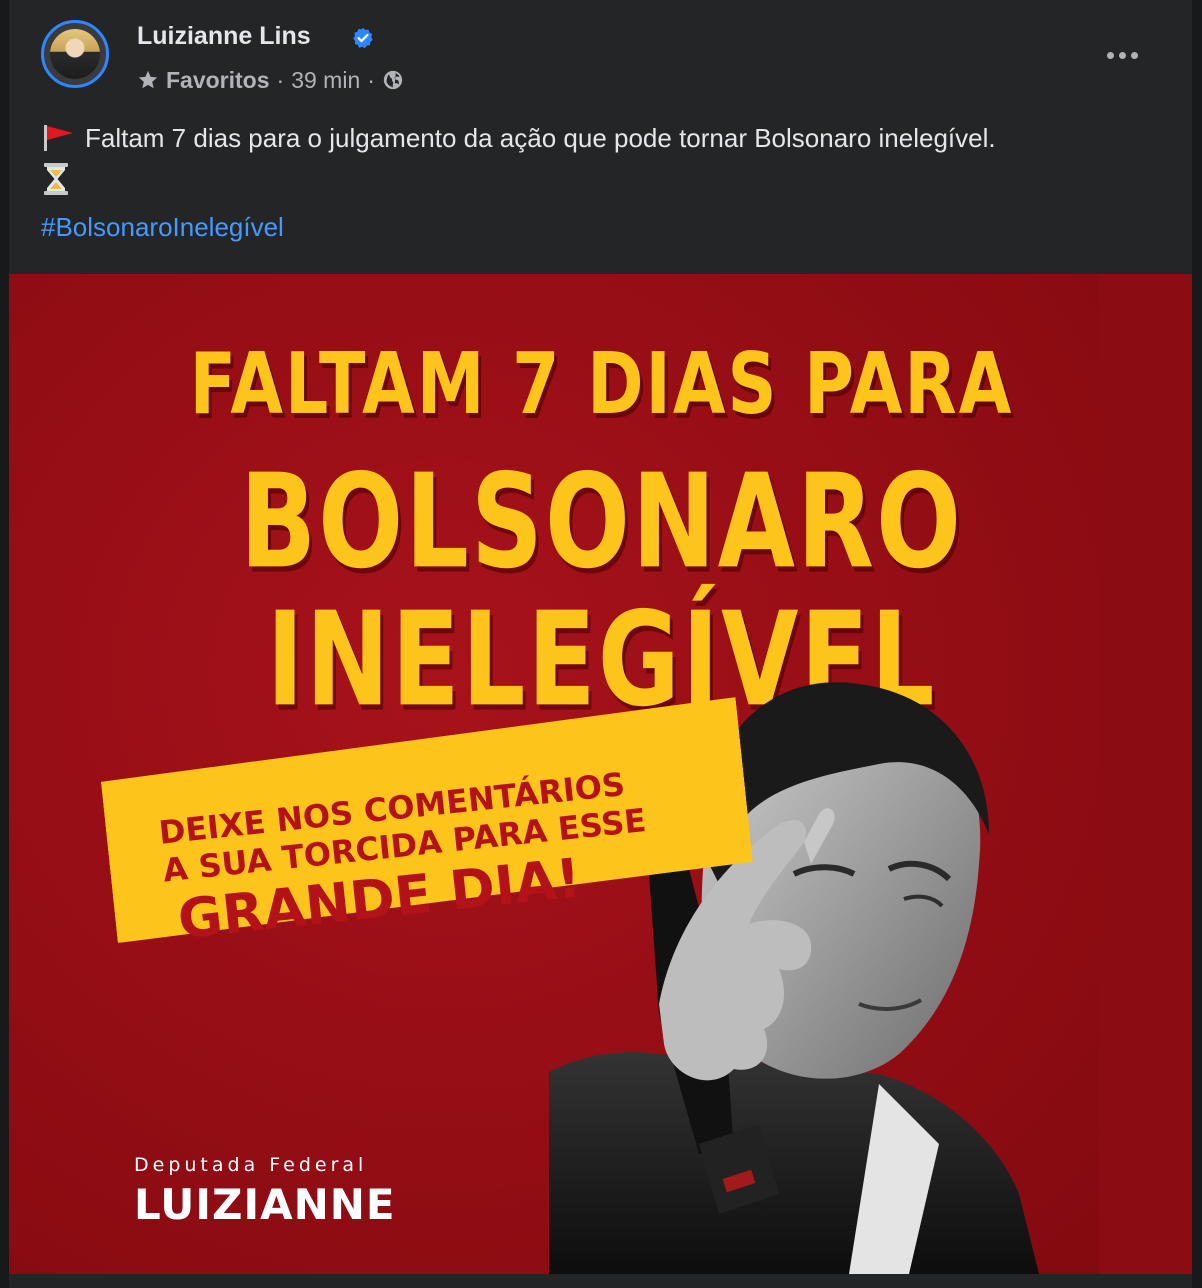 The width and height of the screenshot is (1202, 1288). Describe the element at coordinates (148, 79) in the screenshot. I see `star-icon` at that location.